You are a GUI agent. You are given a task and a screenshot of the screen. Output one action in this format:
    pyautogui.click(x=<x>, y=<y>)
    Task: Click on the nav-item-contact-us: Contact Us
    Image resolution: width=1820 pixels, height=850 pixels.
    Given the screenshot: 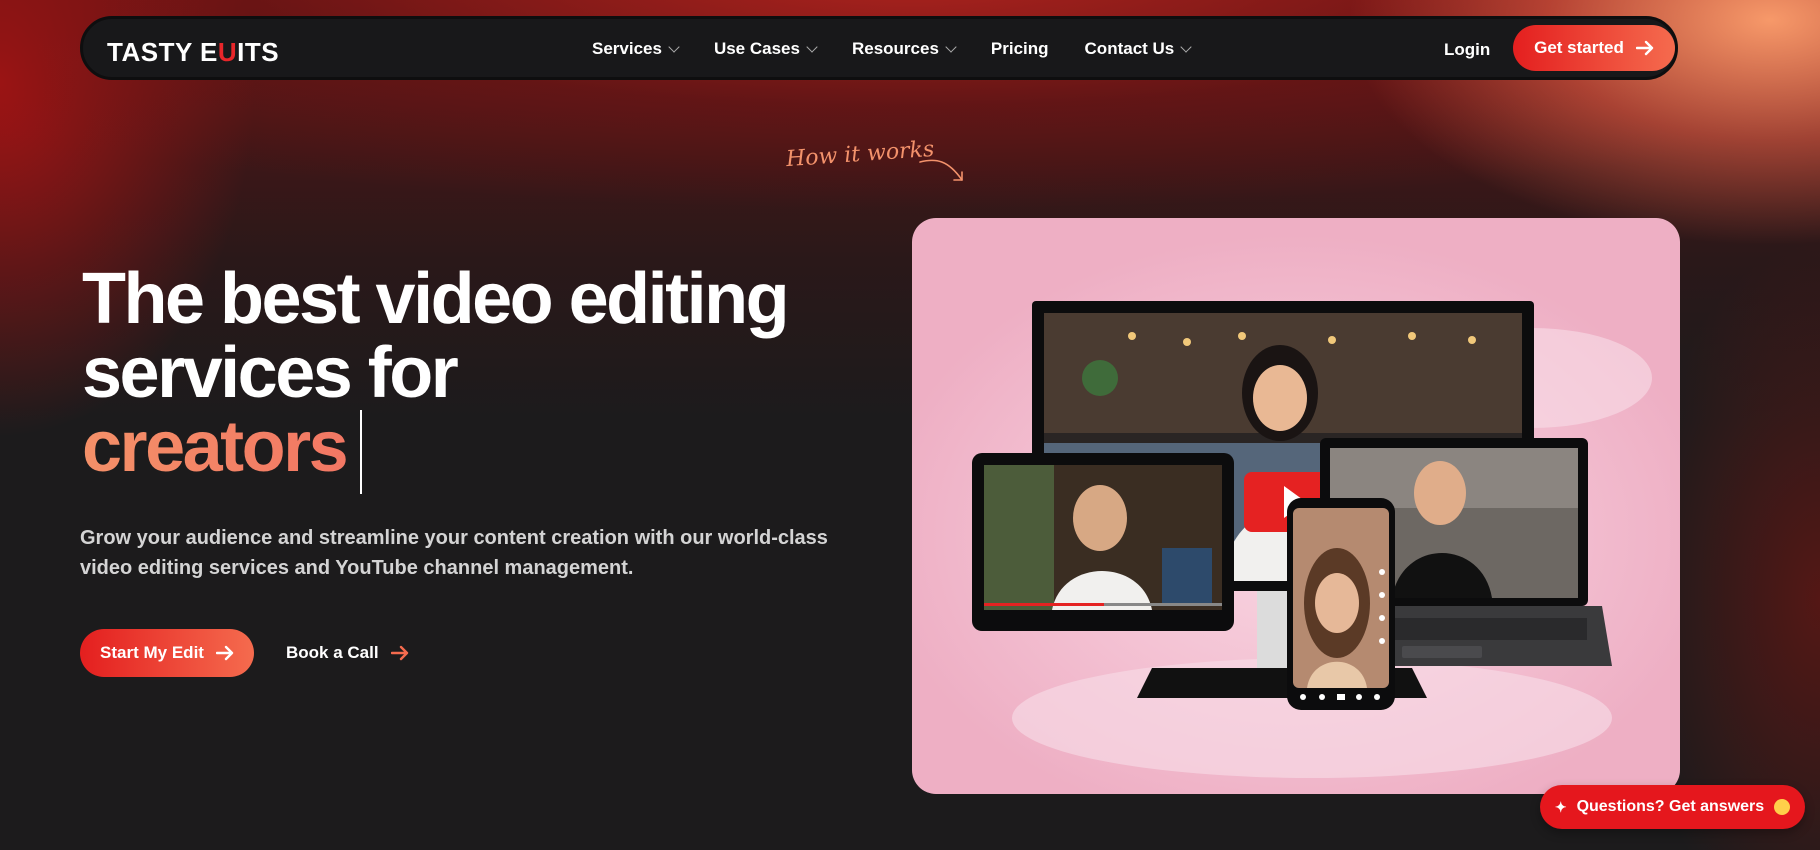 What is the action you would take?
    pyautogui.click(x=1138, y=49)
    